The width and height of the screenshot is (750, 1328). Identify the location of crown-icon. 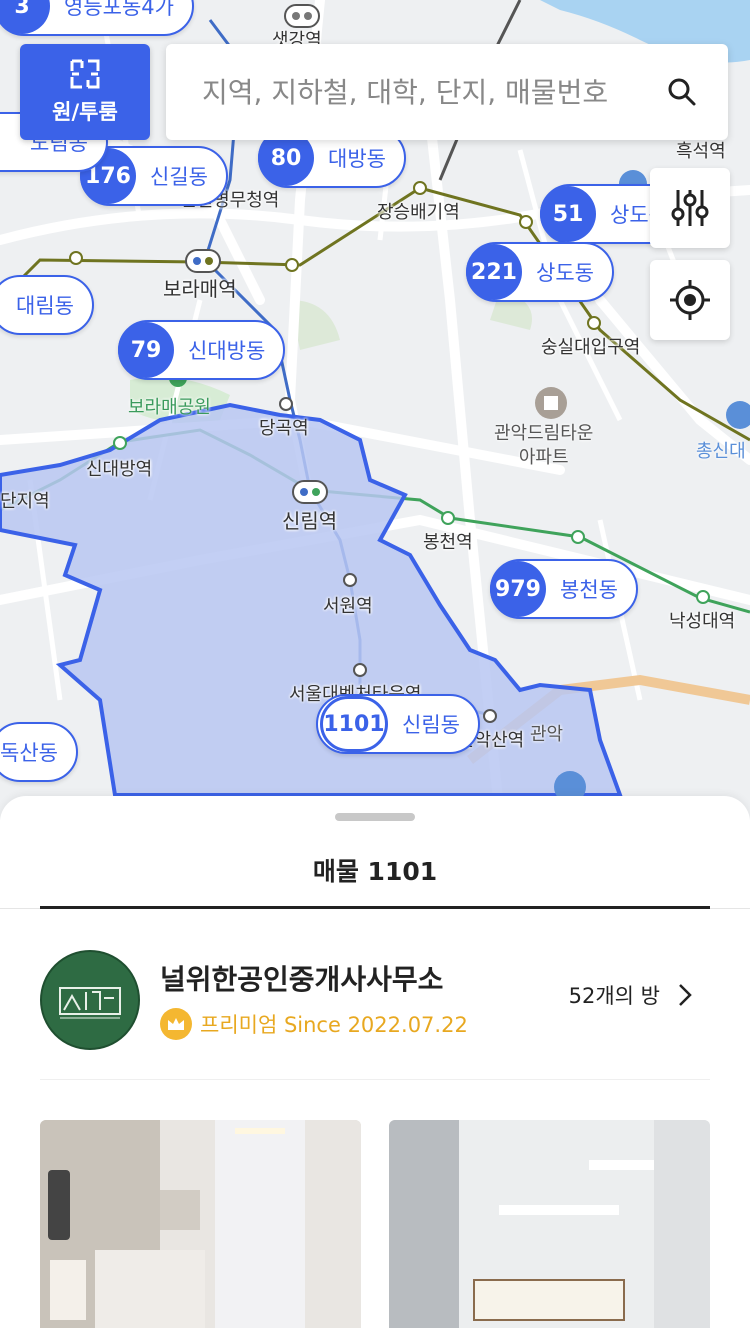
(176, 1024).